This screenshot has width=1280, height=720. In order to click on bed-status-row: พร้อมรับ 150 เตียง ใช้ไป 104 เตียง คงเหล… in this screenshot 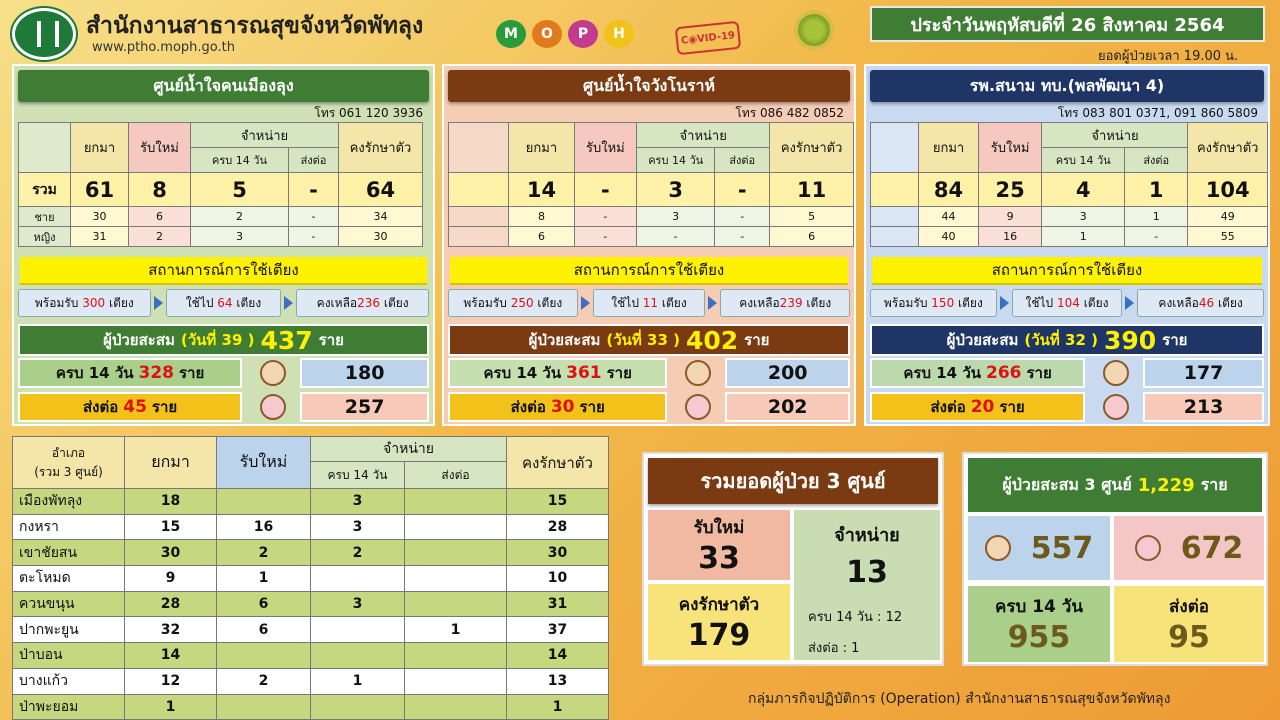, I will do `click(1067, 303)`.